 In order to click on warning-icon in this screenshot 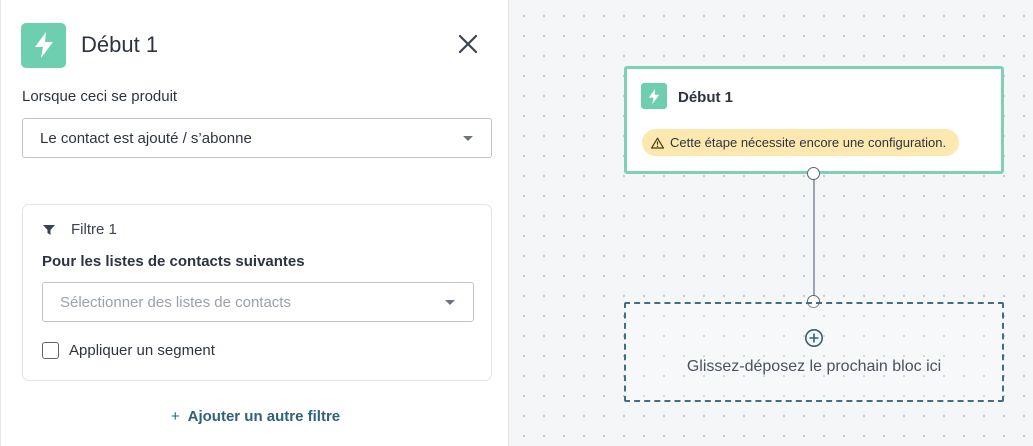, I will do `click(657, 143)`.